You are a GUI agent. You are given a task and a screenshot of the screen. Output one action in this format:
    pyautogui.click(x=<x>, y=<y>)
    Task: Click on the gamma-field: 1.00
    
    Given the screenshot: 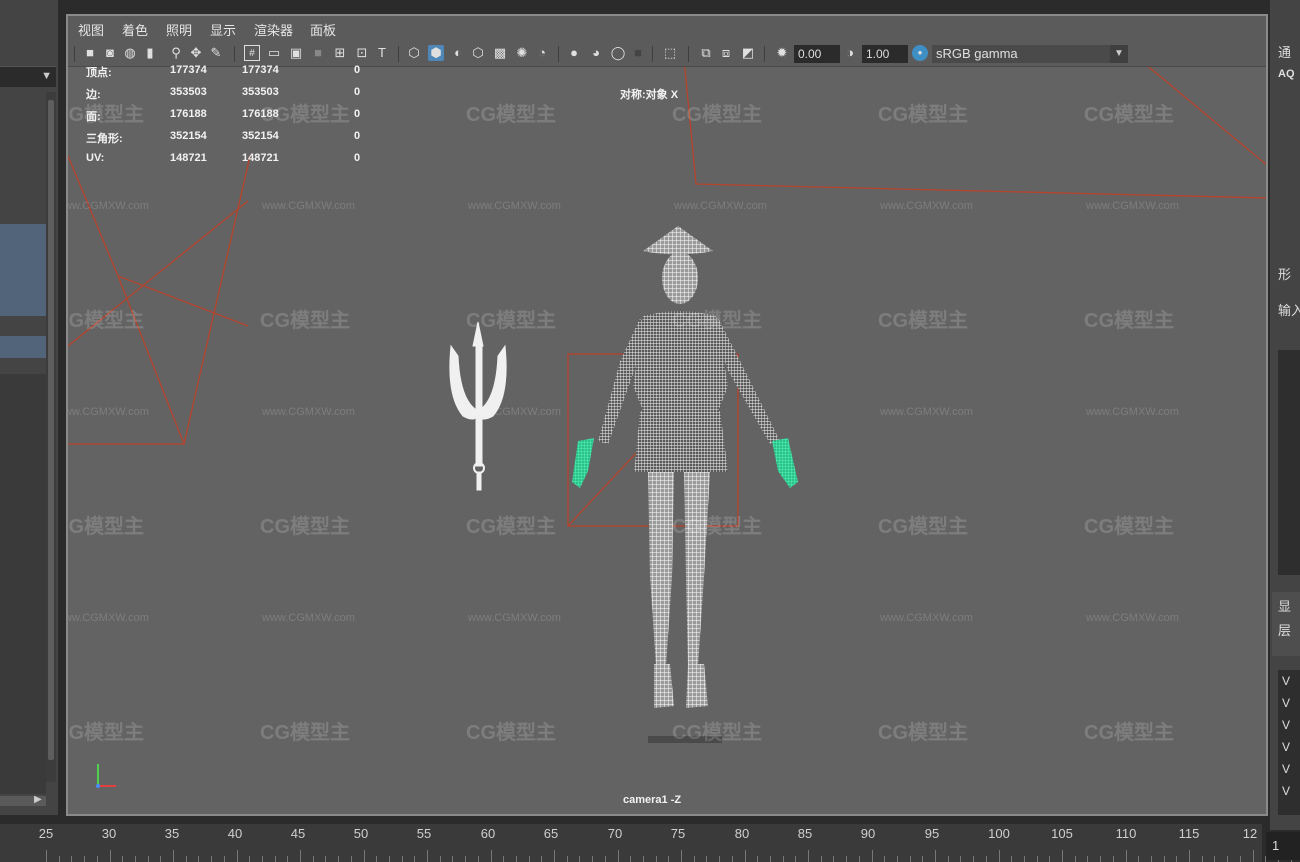 What is the action you would take?
    pyautogui.click(x=885, y=54)
    